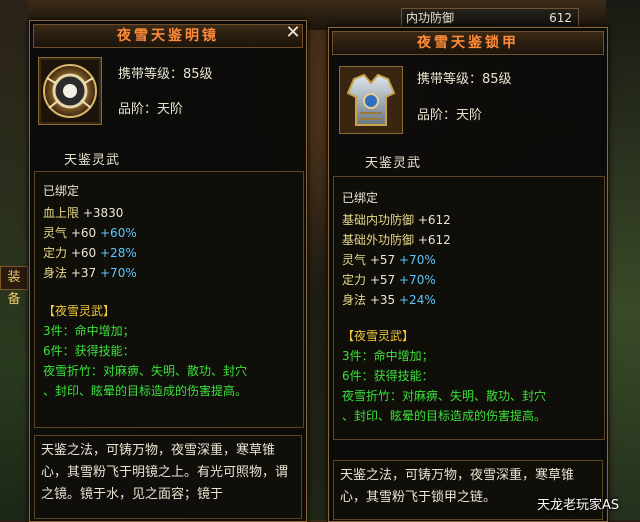 This screenshot has height=522, width=640. What do you see at coordinates (378, 220) in the screenshot?
I see `stat-name: 基础内功防御` at bounding box center [378, 220].